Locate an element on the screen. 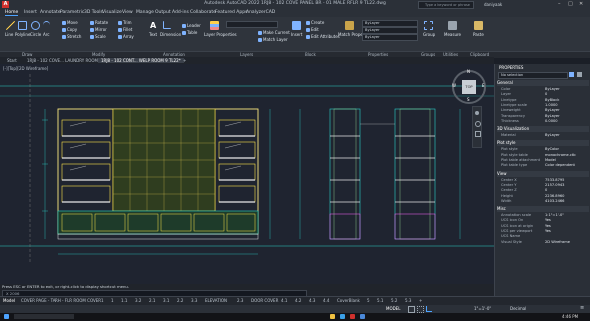  property-row: Center Y 2157.0943 is located at coordinates (543, 185).